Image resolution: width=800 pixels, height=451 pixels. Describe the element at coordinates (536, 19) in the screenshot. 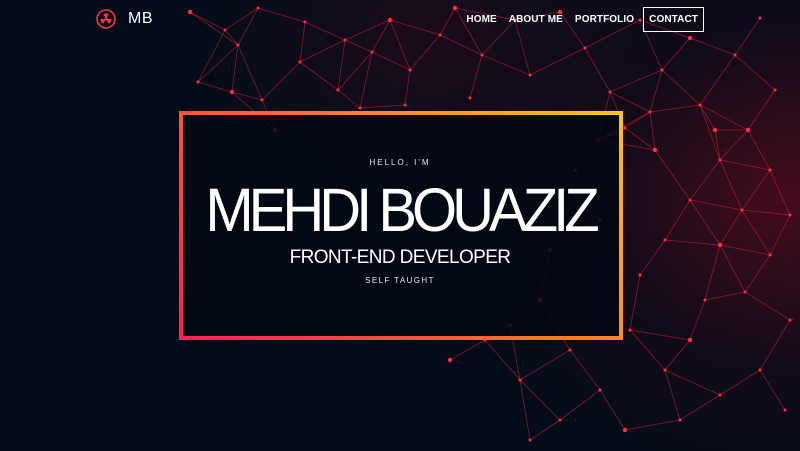

I see `nav-link-about-me: ABOUT ME` at that location.